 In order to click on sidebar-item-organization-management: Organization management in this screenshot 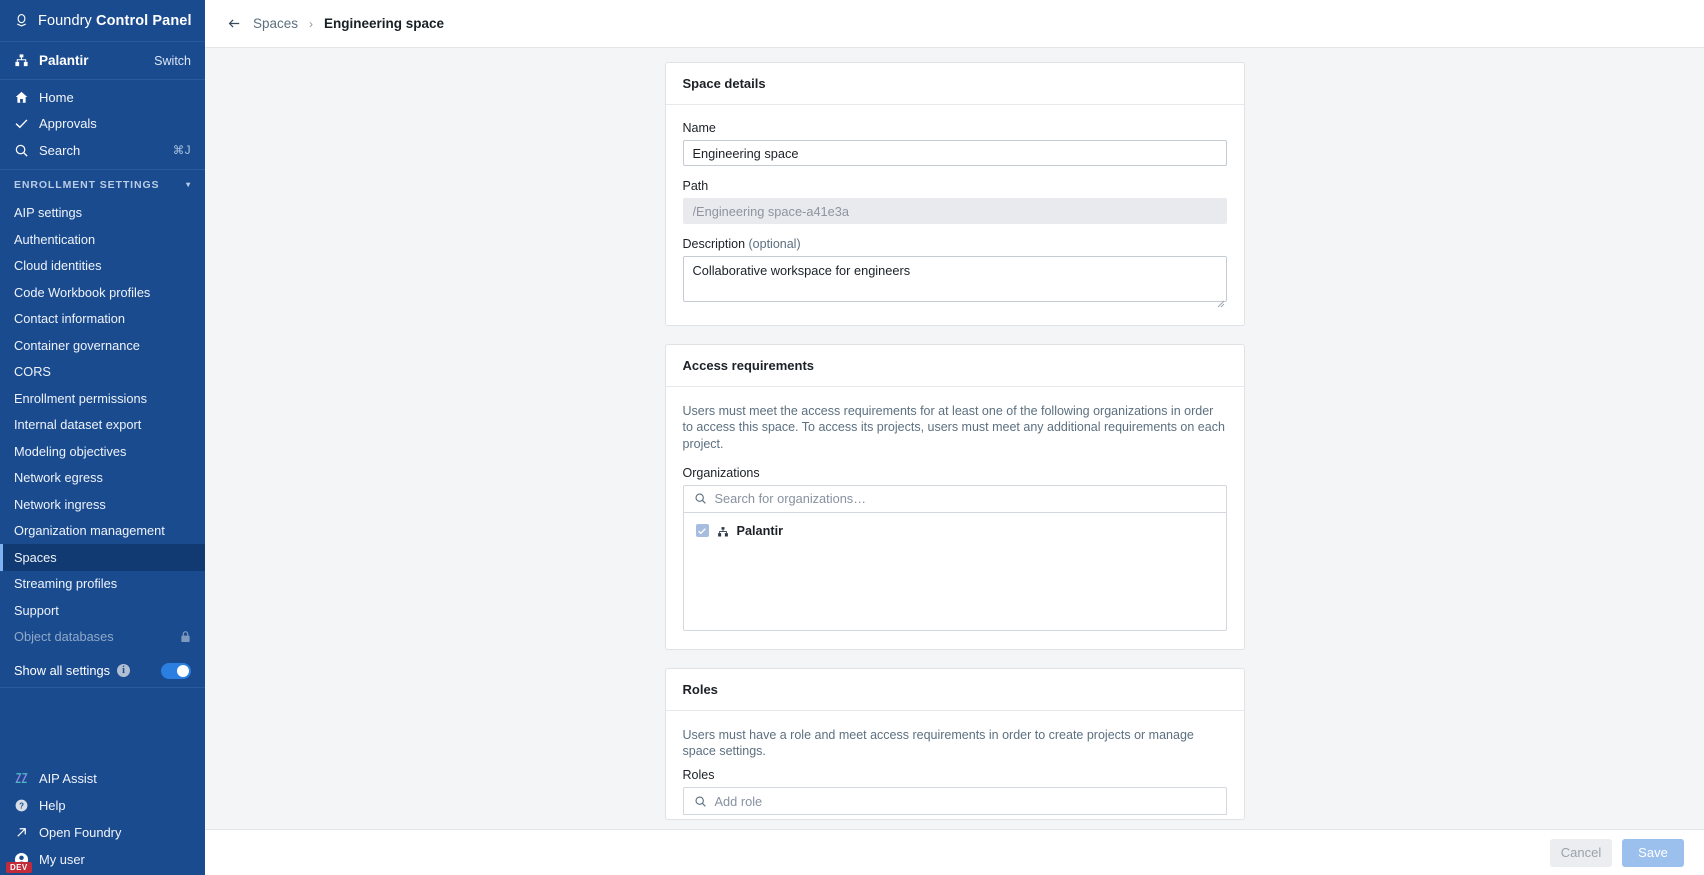, I will do `click(102, 531)`.